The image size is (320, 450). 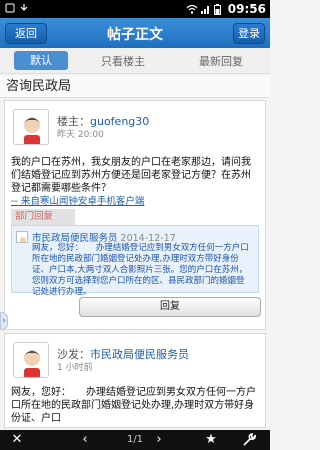 What do you see at coordinates (246, 9) in the screenshot?
I see `clock: 09:56` at bounding box center [246, 9].